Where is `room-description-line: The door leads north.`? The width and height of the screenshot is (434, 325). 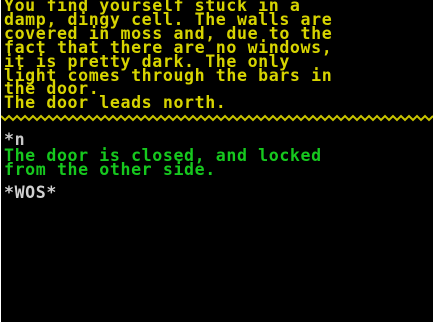
room-description-line: The door leads north. is located at coordinates (115, 102).